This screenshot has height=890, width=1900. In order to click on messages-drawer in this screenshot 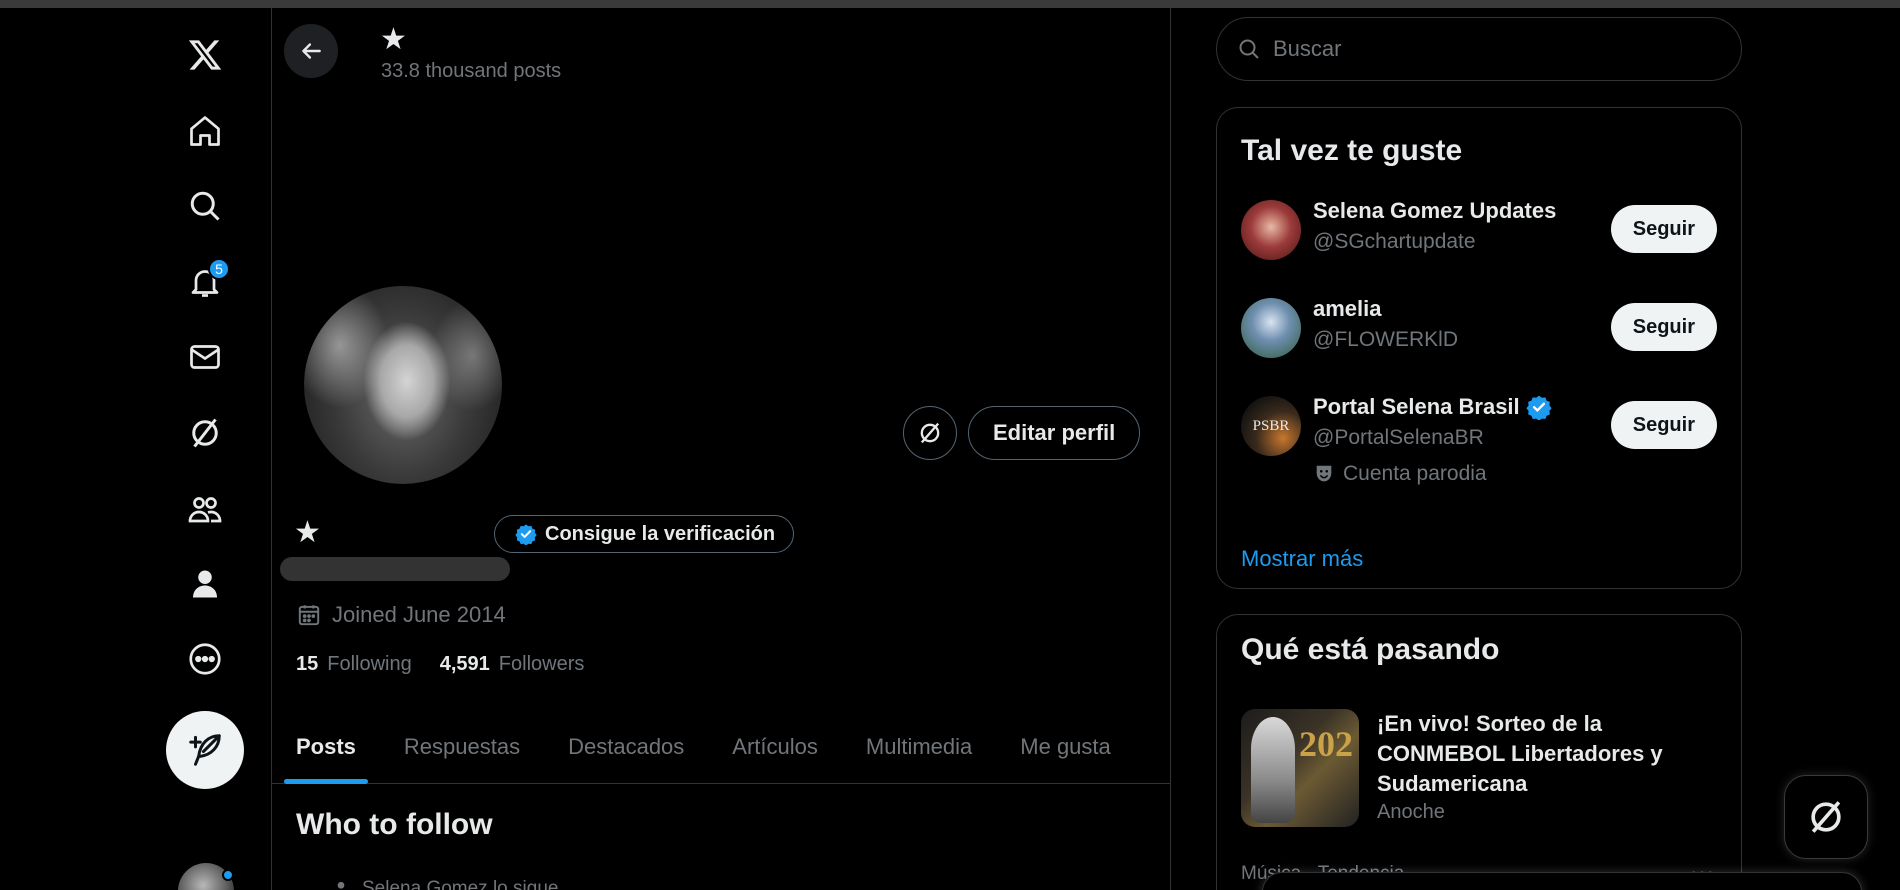, I will do `click(1562, 881)`.